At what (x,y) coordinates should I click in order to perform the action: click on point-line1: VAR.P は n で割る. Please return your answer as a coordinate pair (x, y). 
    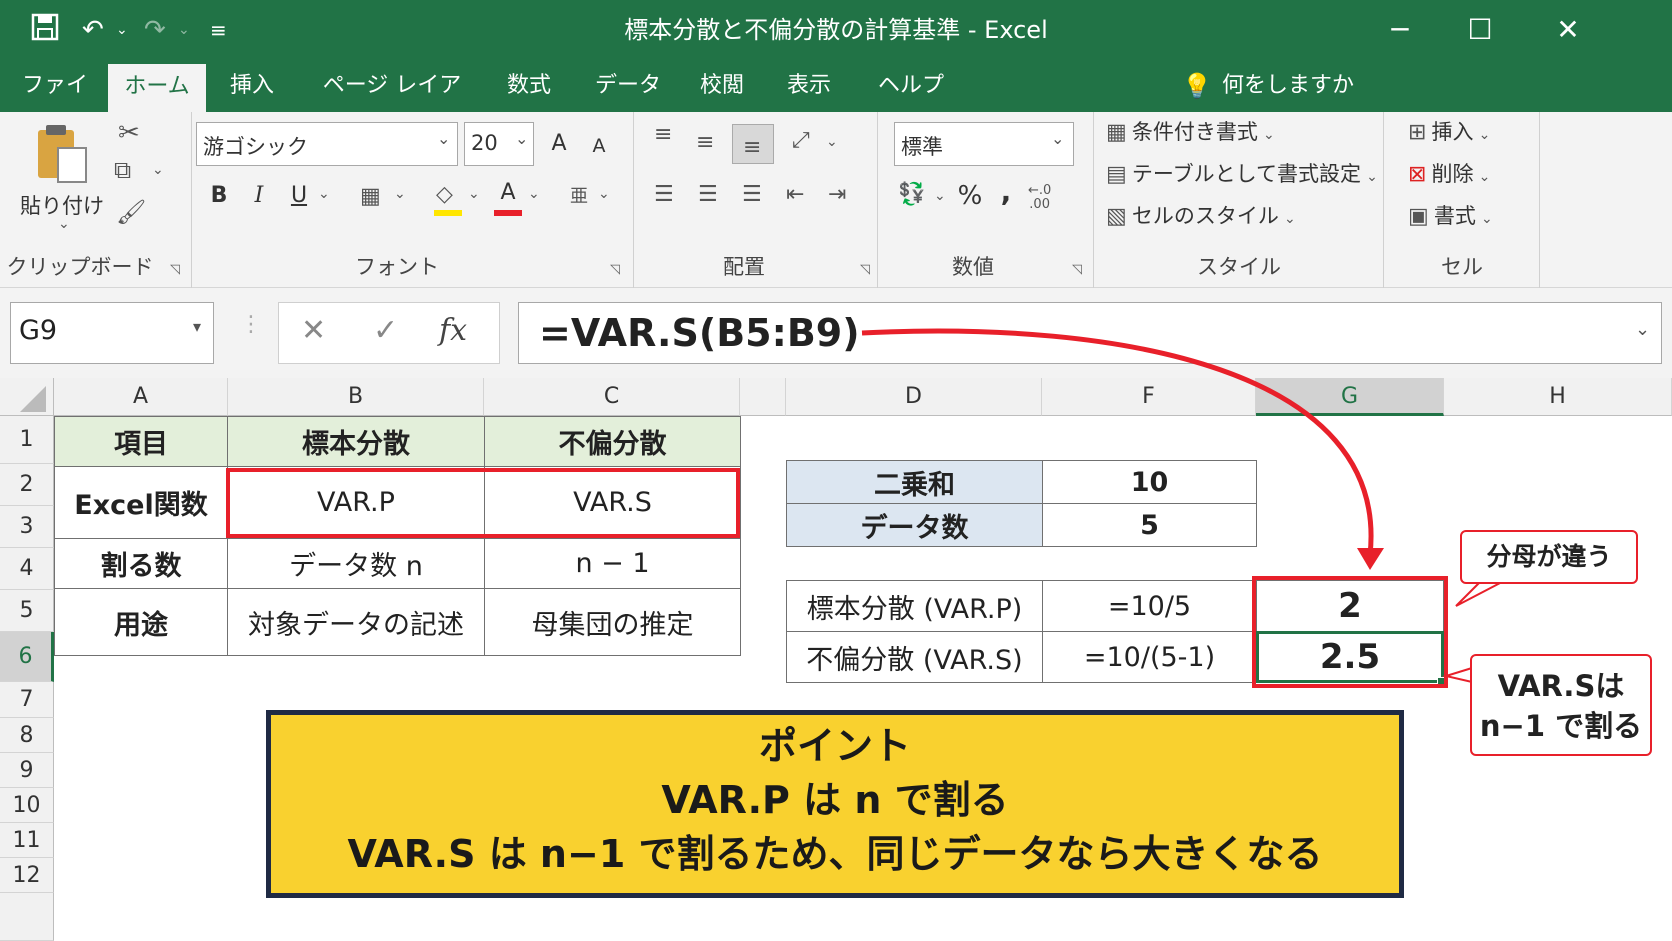
    Looking at the image, I should click on (835, 800).